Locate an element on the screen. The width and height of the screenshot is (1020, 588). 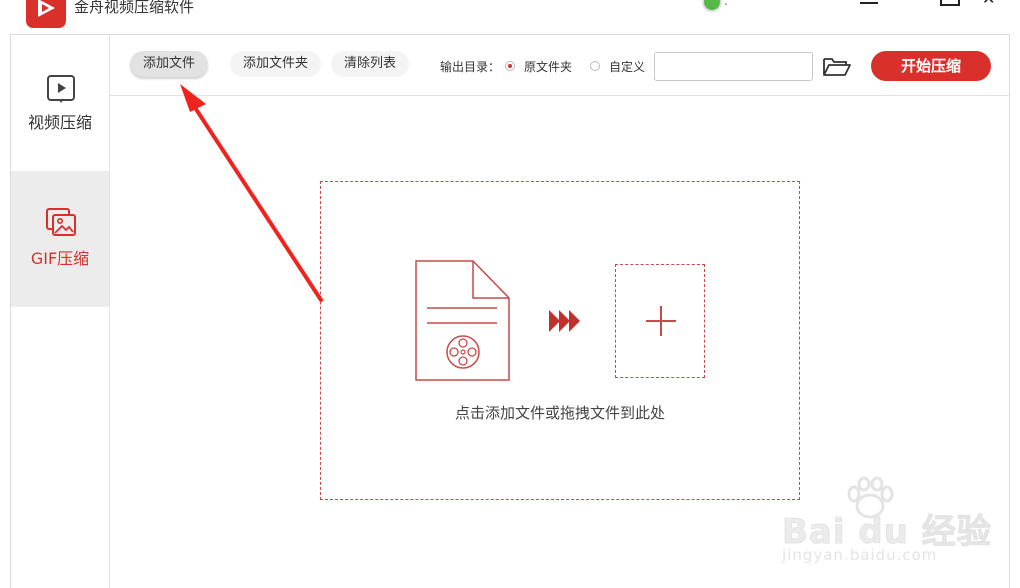
image-icon is located at coordinates (61, 222).